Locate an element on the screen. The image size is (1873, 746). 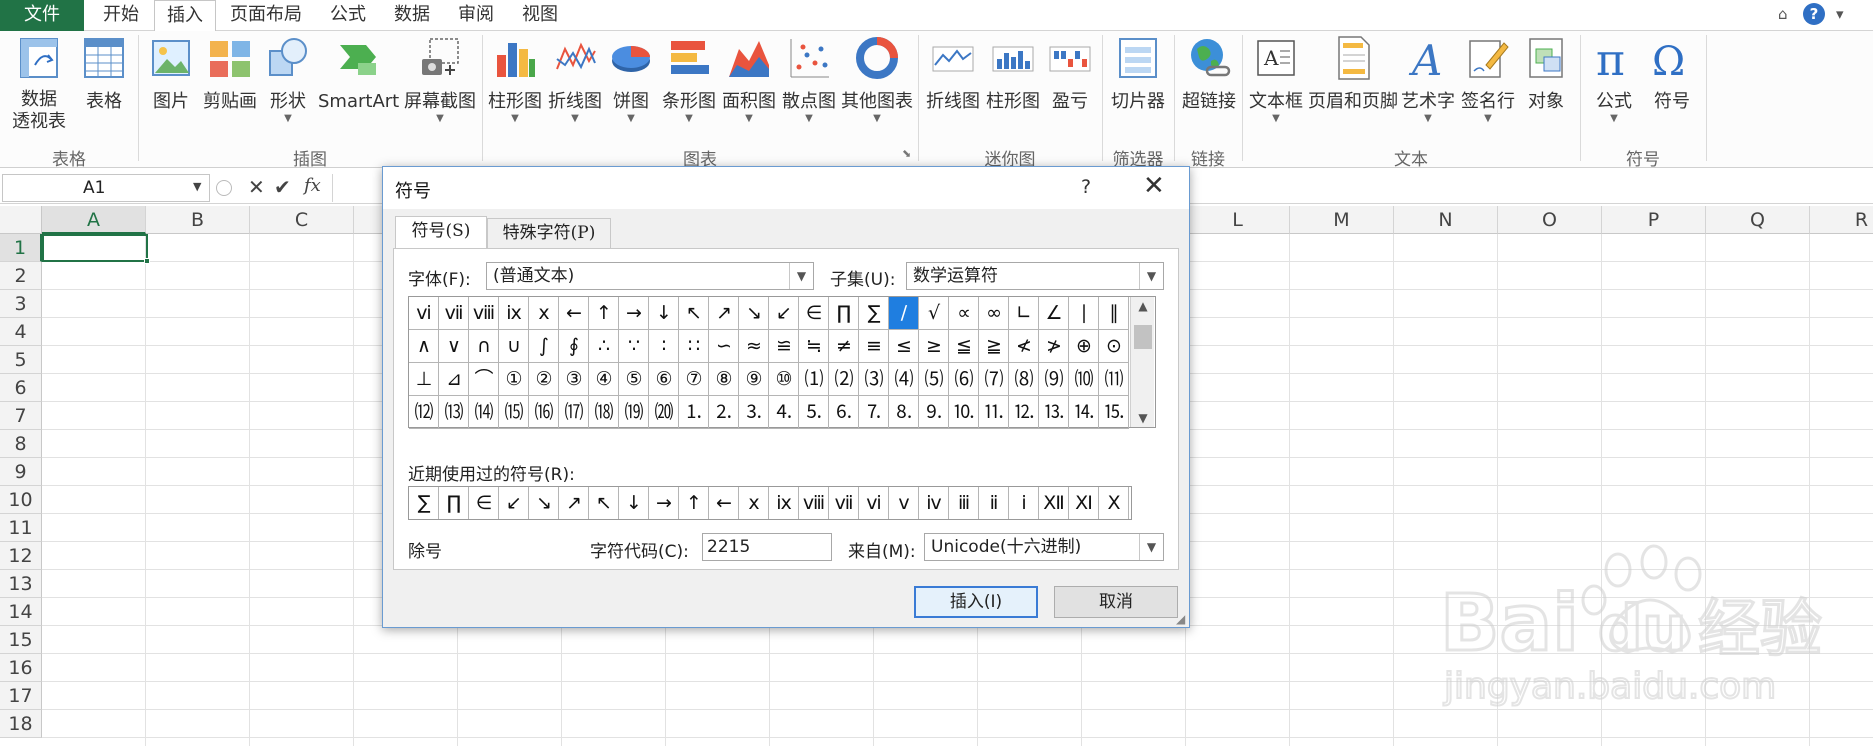
table-button: 表格 is located at coordinates (104, 74).